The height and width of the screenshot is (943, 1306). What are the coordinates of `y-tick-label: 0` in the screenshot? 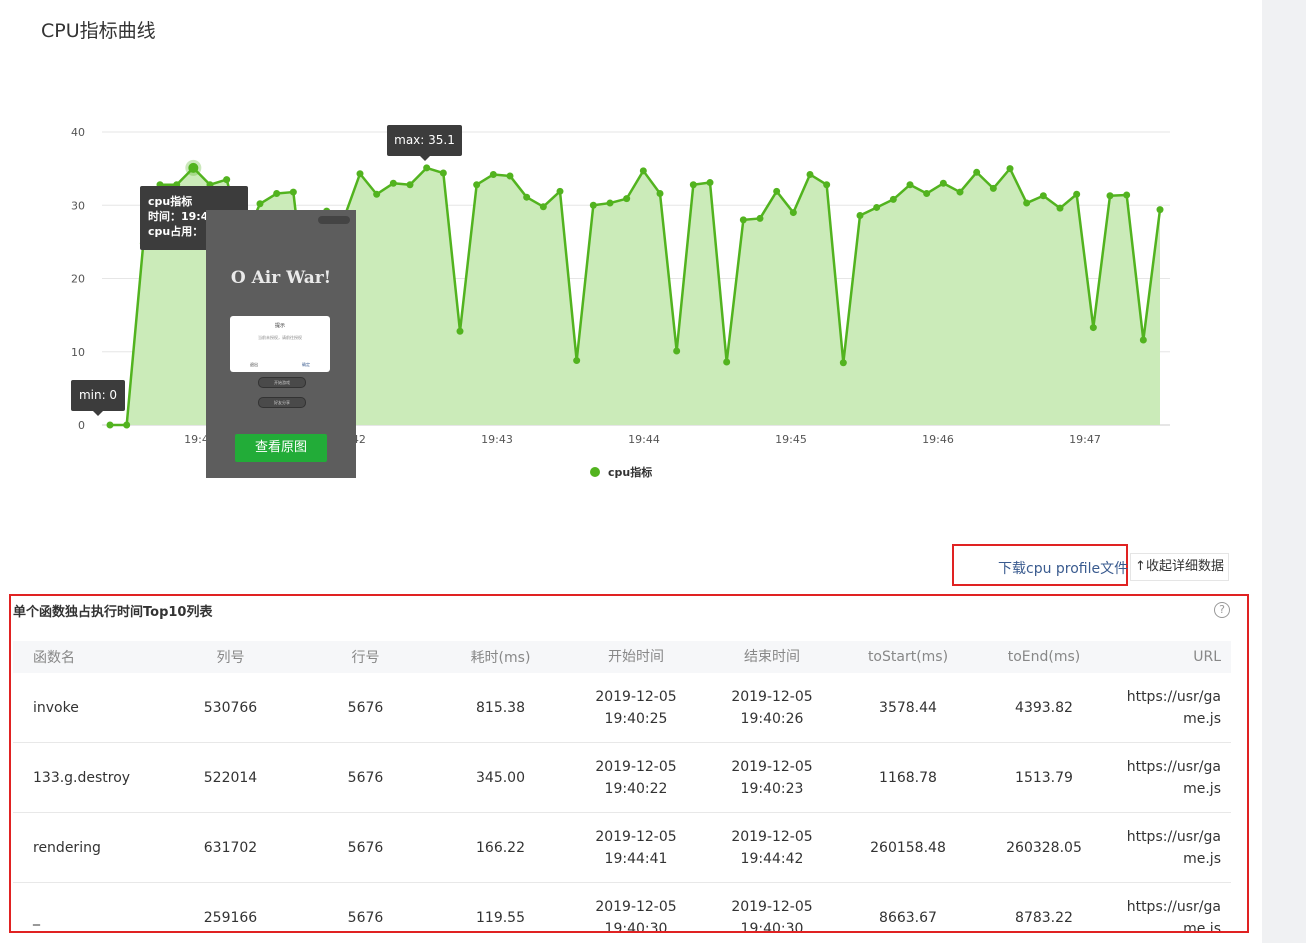 It's located at (81, 425).